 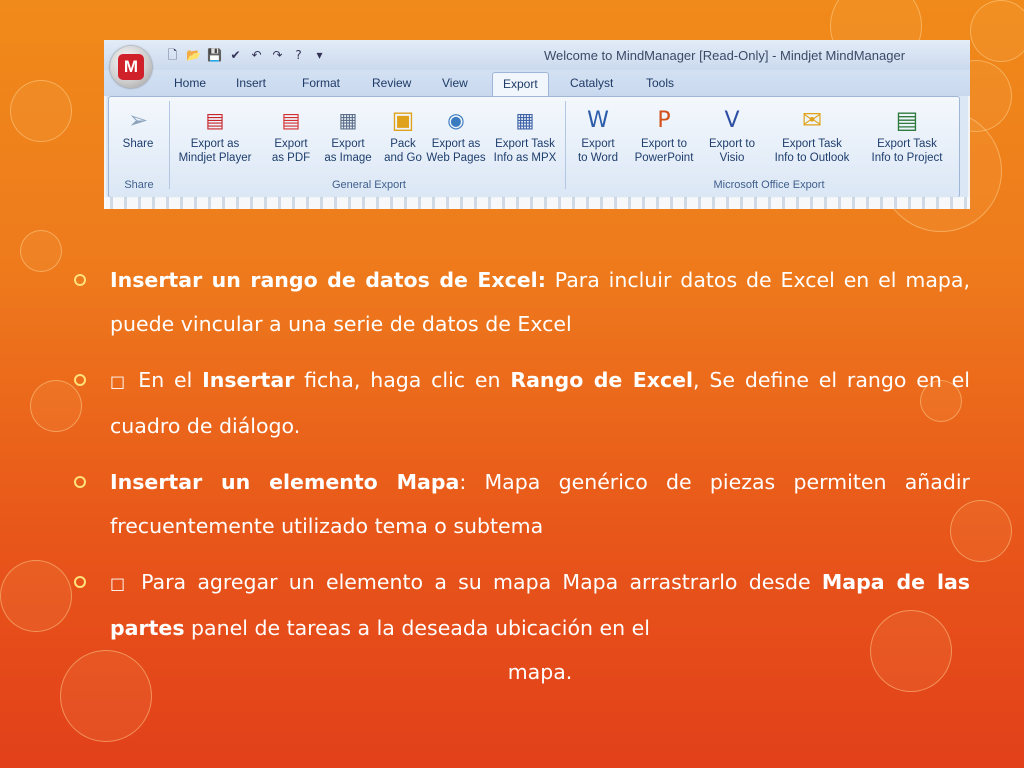 I want to click on undo-icon: ↶, so click(x=256, y=55).